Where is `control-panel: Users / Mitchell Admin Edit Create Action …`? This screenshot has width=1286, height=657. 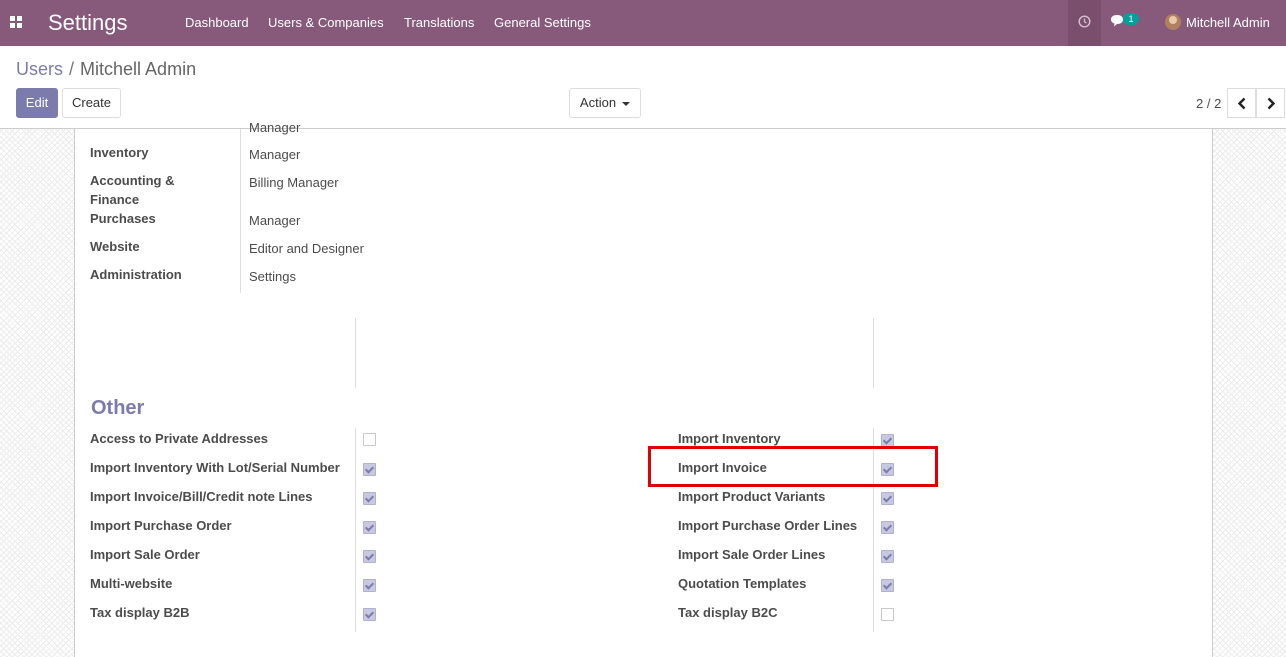
control-panel: Users / Mitchell Admin Edit Create Action … is located at coordinates (643, 87).